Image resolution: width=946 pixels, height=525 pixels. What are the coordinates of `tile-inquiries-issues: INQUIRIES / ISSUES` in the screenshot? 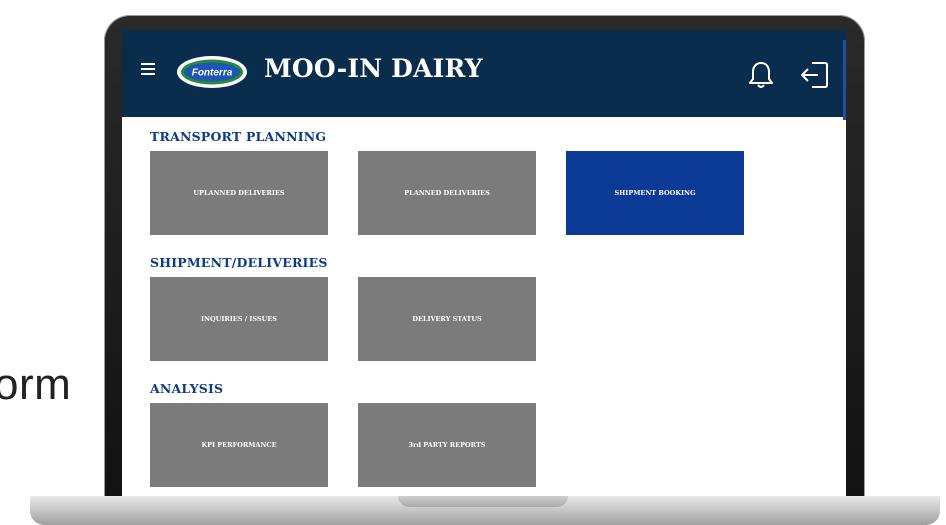 It's located at (239, 319).